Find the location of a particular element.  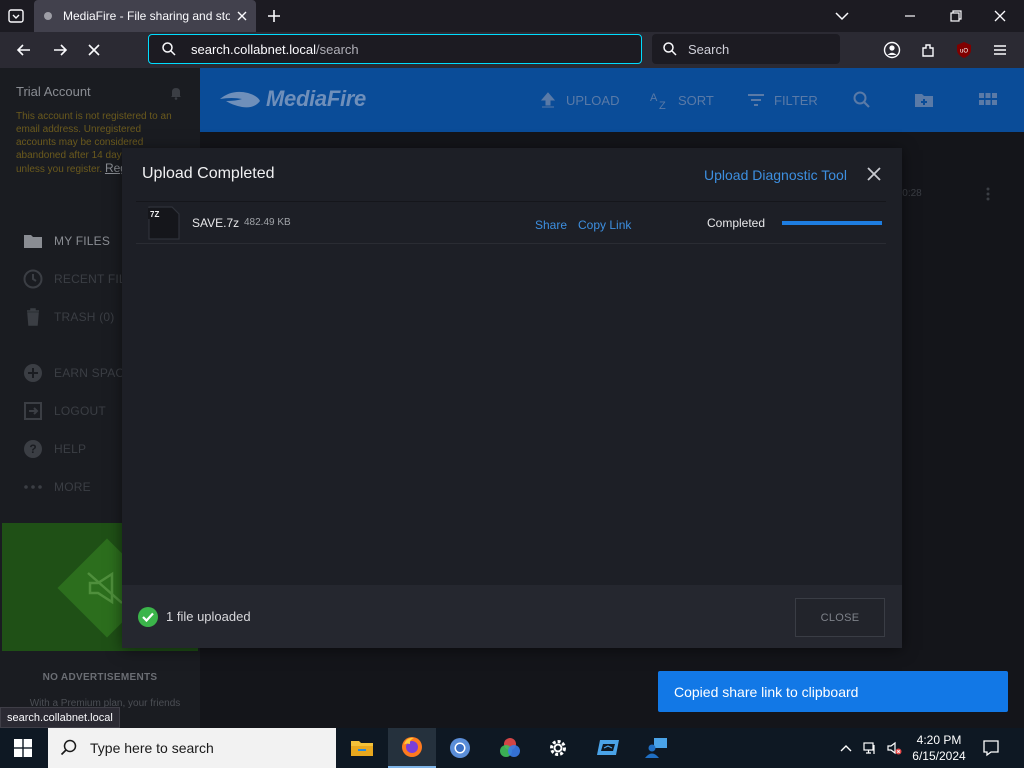

upload-label: UPLOAD is located at coordinates (593, 100).